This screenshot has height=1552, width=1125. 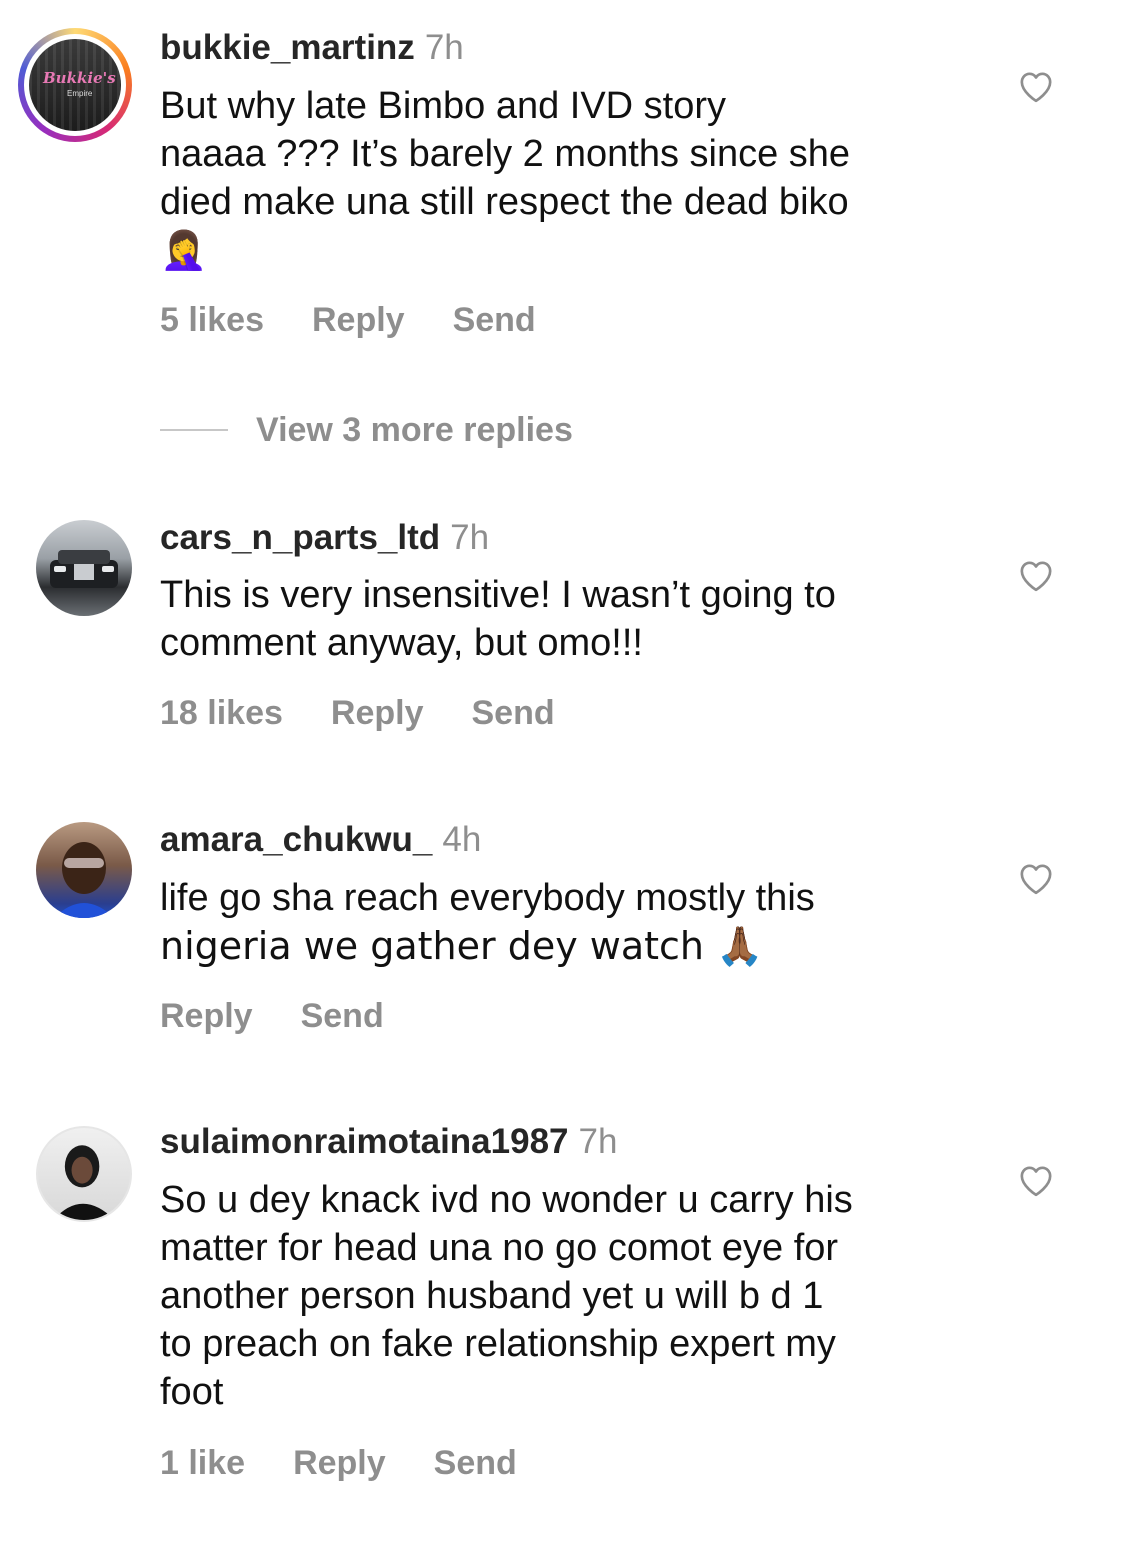 What do you see at coordinates (287, 47) in the screenshot?
I see `comment-username: bukkie_martinz` at bounding box center [287, 47].